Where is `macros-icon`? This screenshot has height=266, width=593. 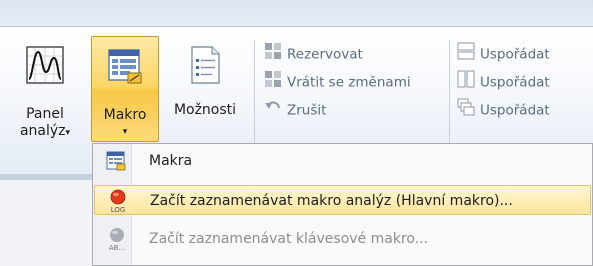 macros-icon is located at coordinates (116, 166).